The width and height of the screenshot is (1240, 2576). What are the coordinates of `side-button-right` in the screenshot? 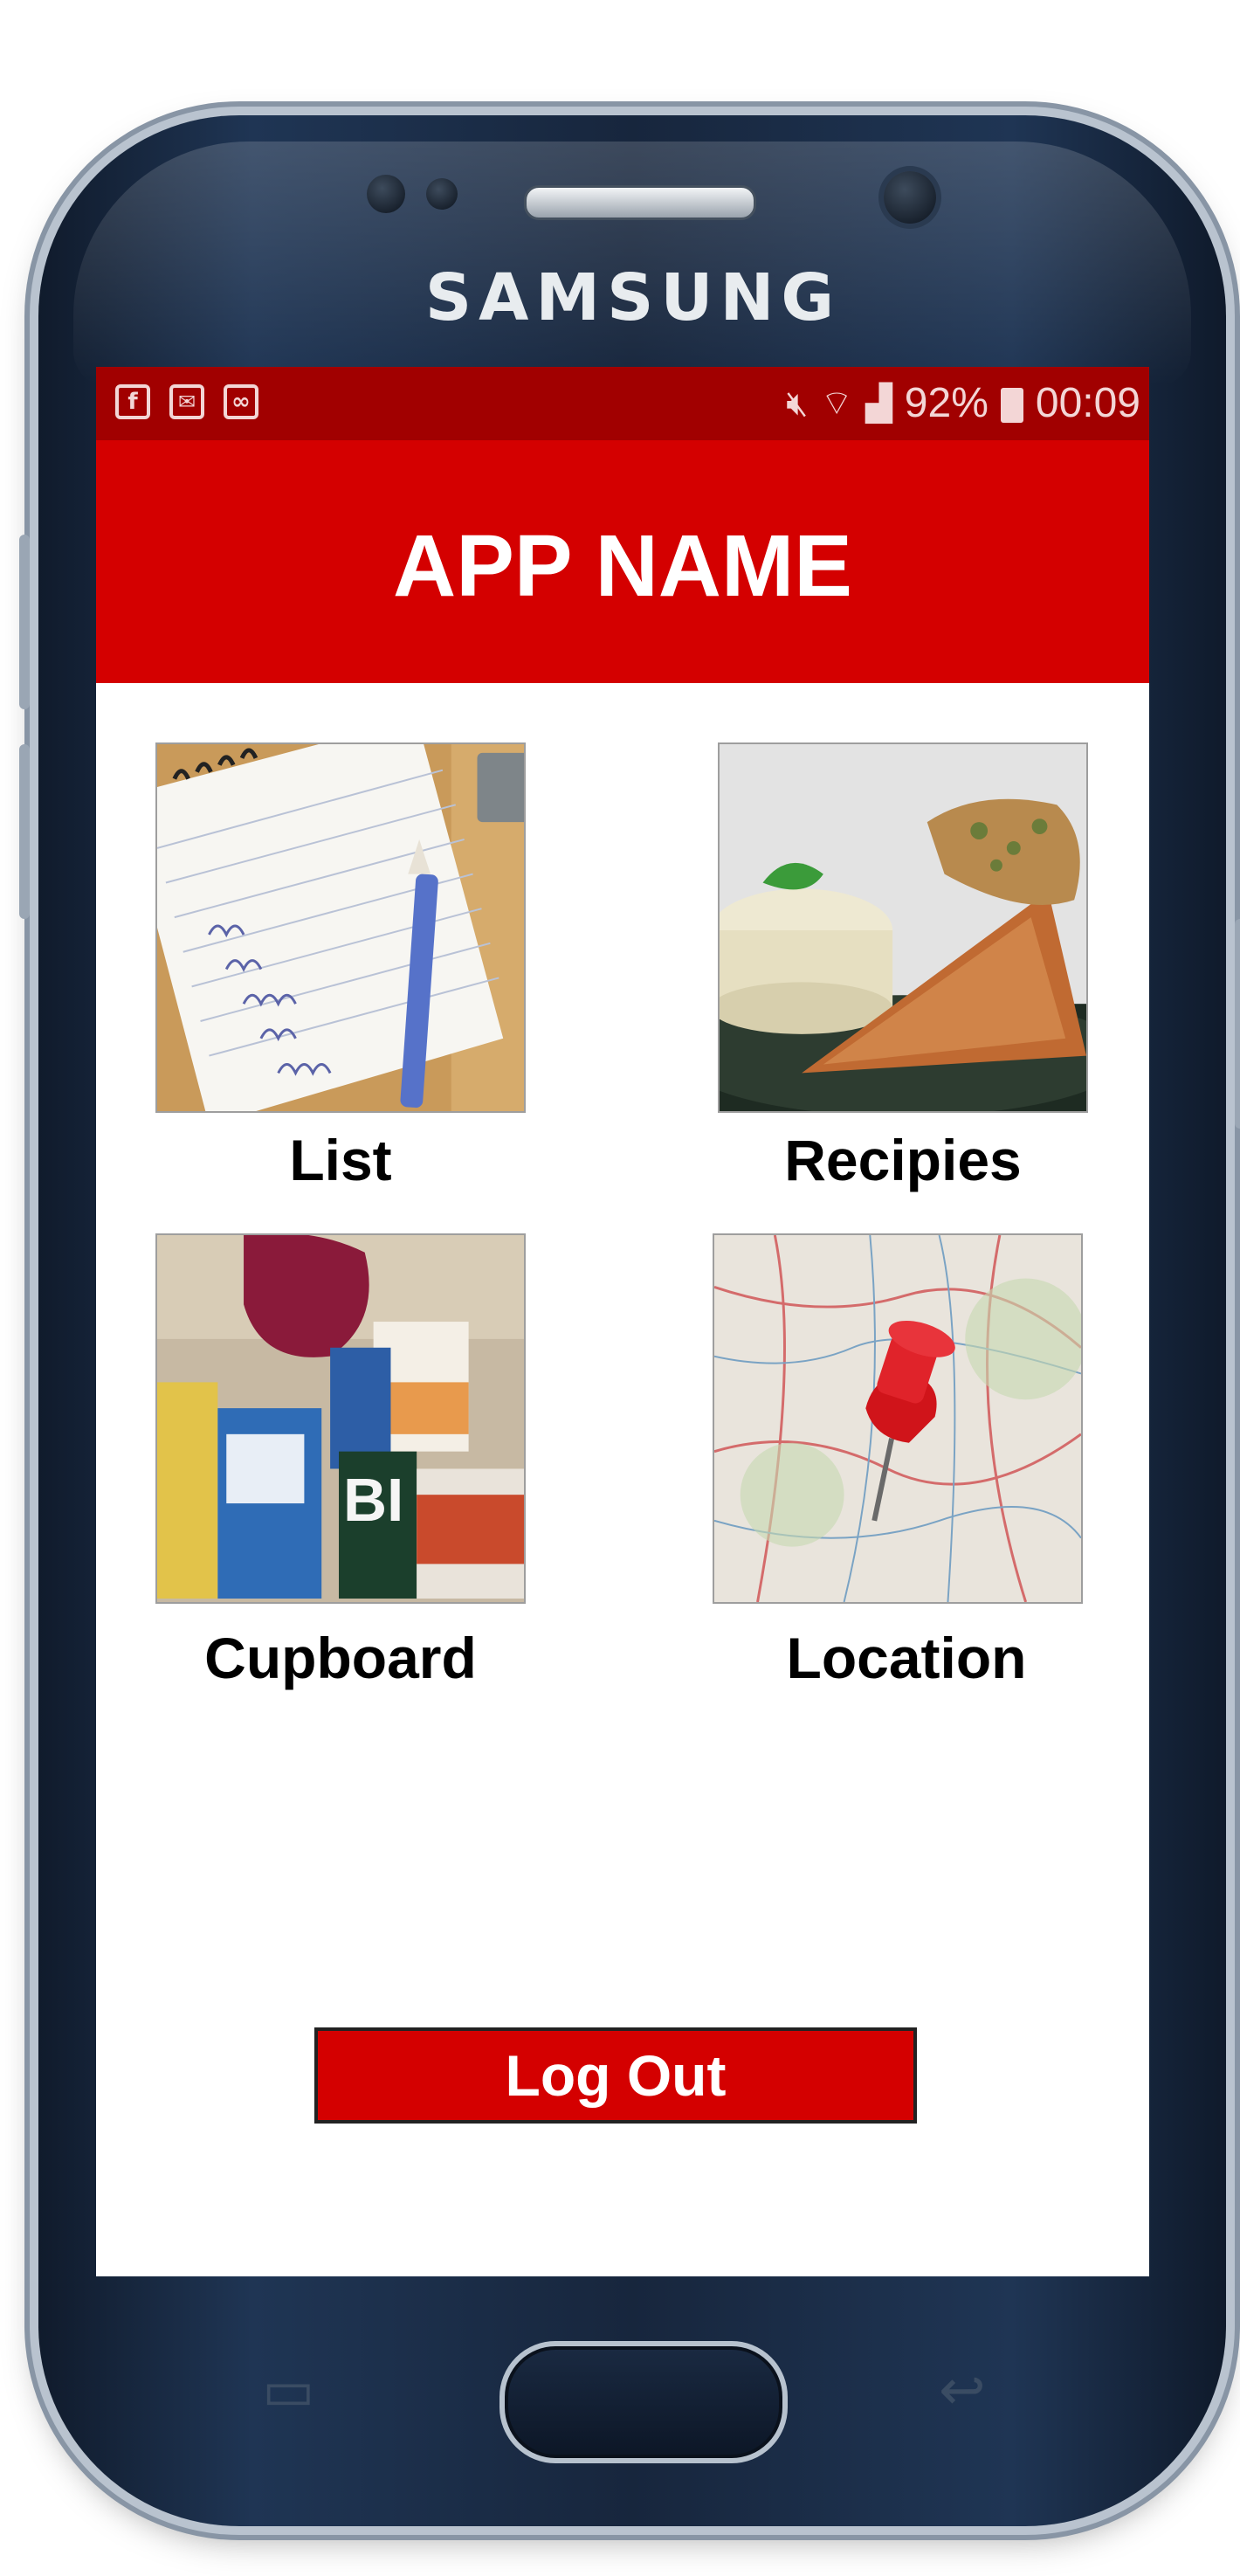 It's located at (1237, 1024).